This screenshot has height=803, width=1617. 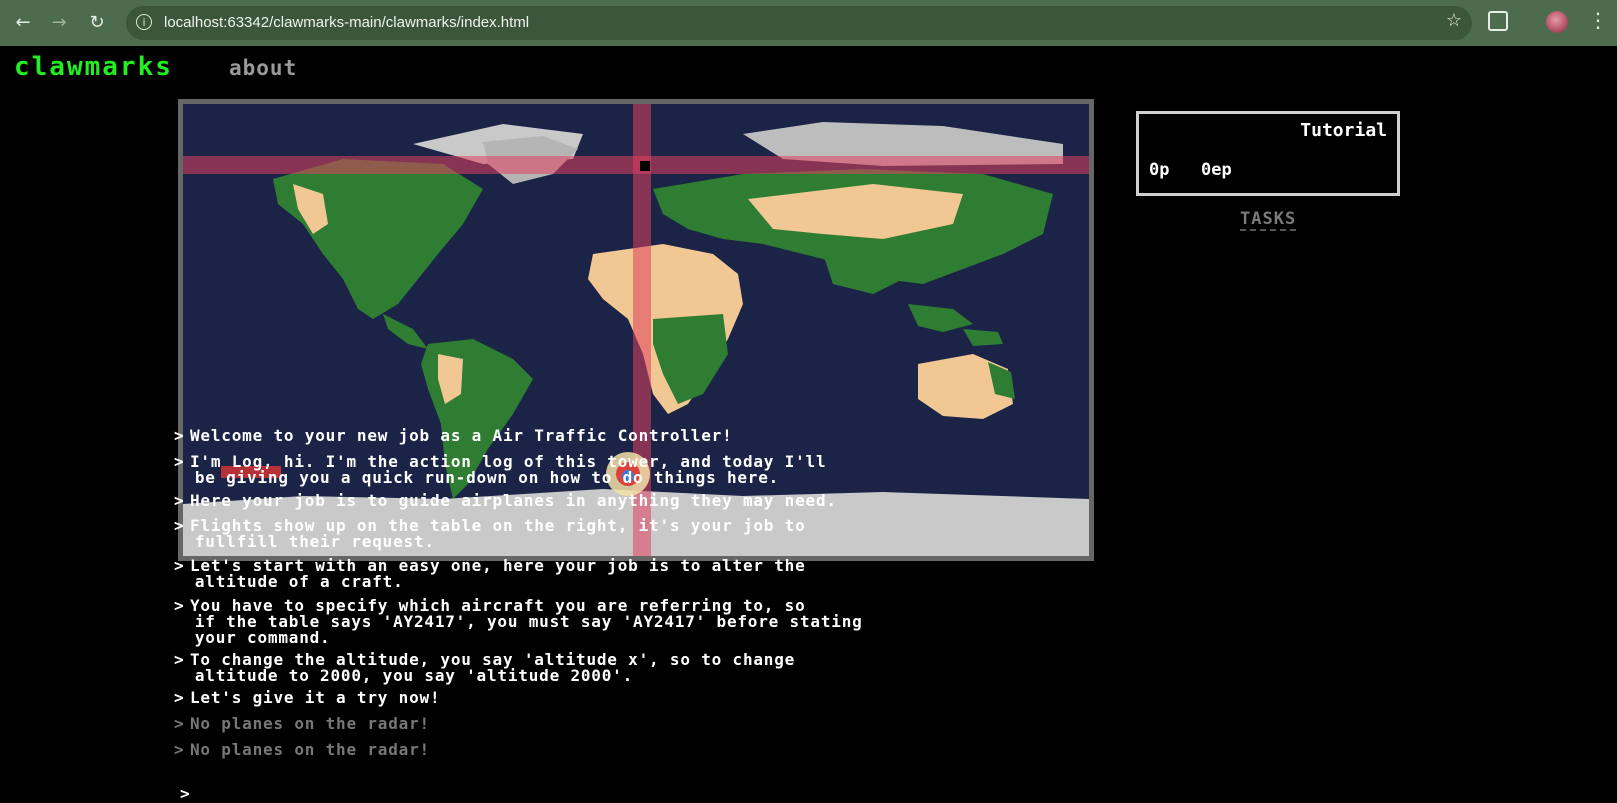 I want to click on site-info-icon: i, so click(x=144, y=22).